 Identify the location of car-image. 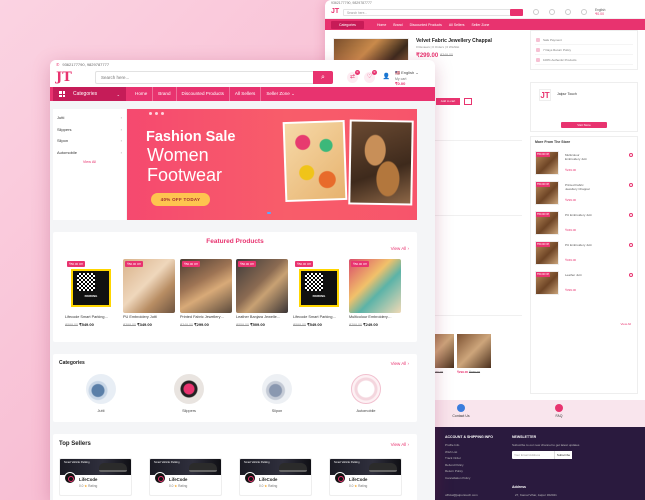
(293, 467).